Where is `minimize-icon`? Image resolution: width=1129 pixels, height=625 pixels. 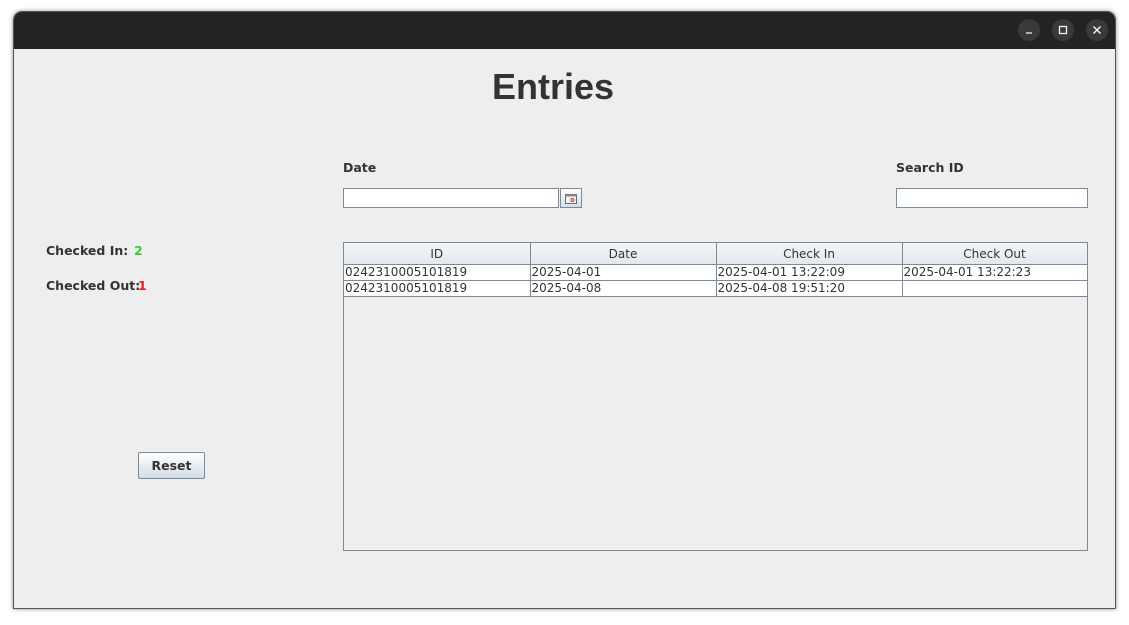
minimize-icon is located at coordinates (1029, 30).